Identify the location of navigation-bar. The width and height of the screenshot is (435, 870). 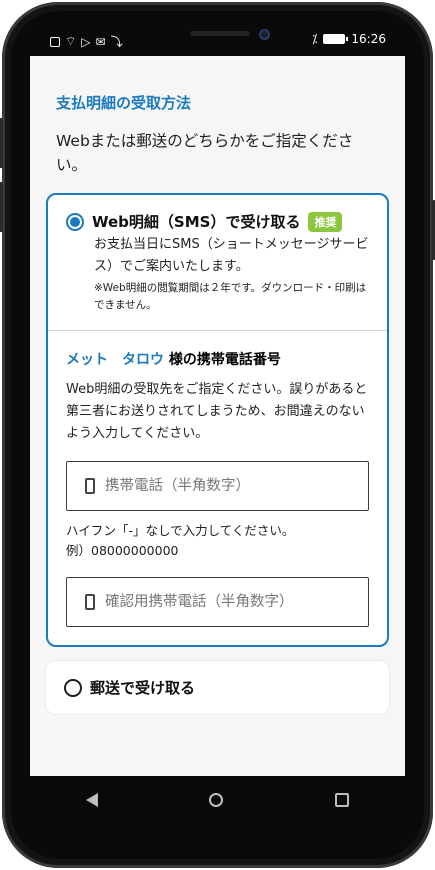
(217, 800).